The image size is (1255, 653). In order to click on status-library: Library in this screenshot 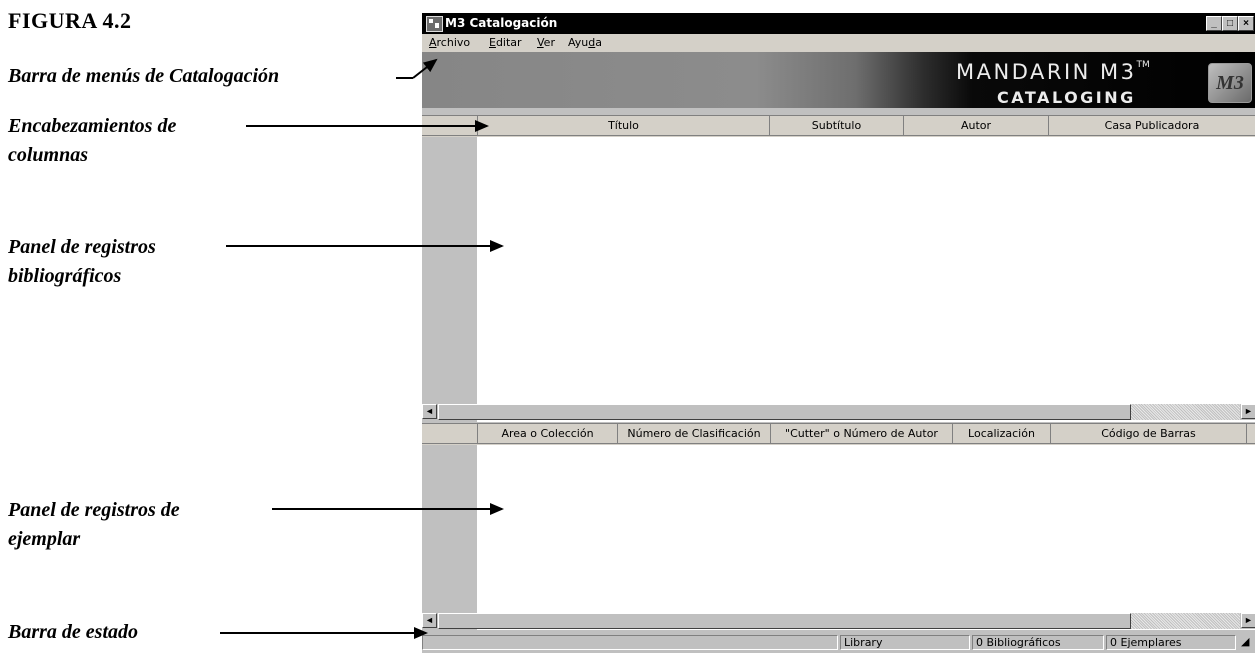, I will do `click(905, 642)`.